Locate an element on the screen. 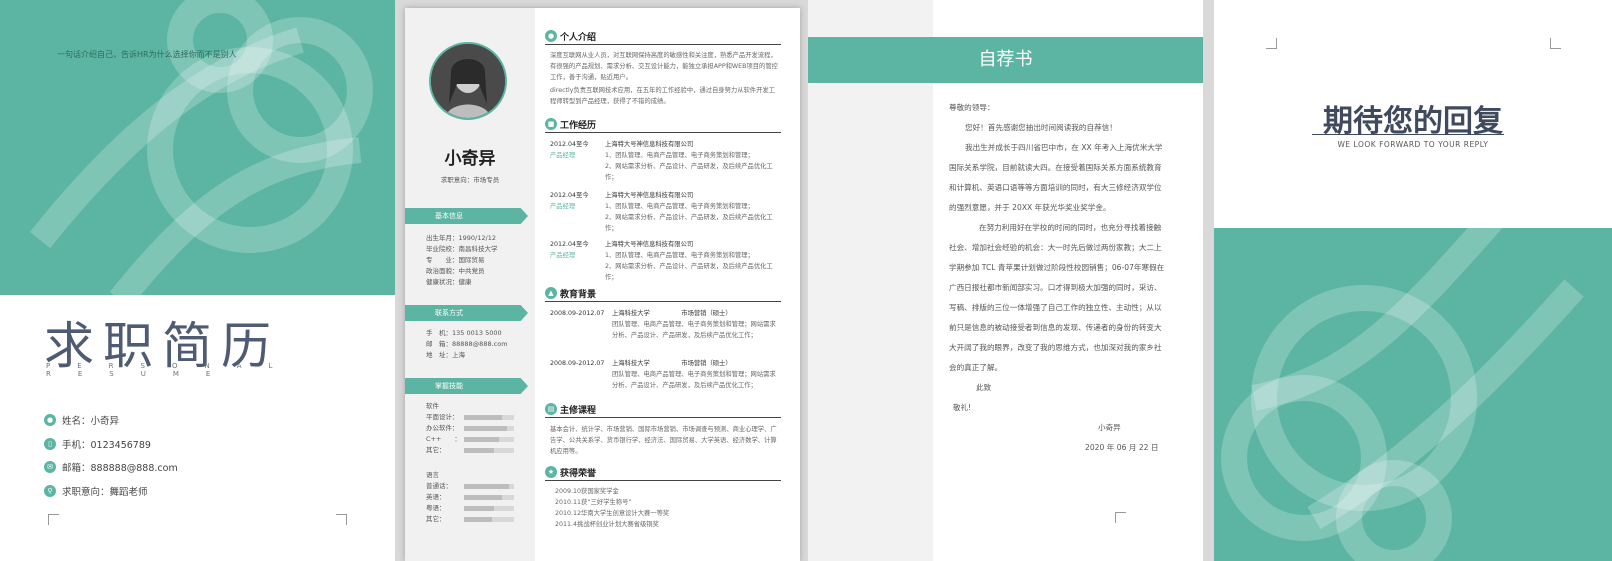  title-underline is located at coordinates (1408, 134).